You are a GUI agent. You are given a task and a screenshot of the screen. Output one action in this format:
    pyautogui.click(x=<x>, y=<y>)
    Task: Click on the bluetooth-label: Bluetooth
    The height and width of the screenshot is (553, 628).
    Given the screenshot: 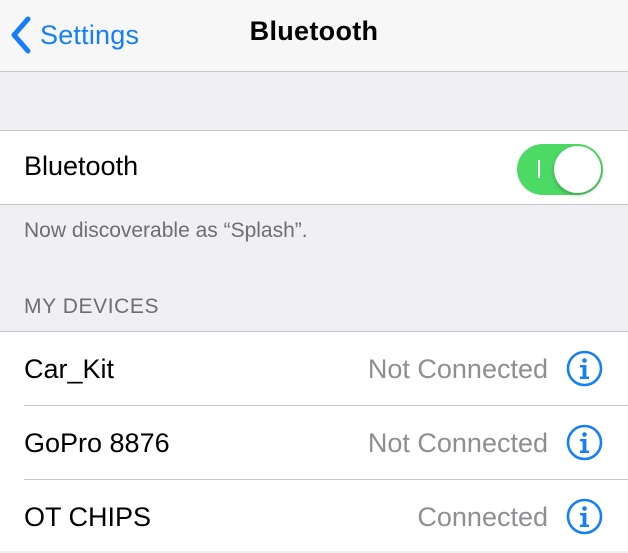 What is the action you would take?
    pyautogui.click(x=81, y=166)
    